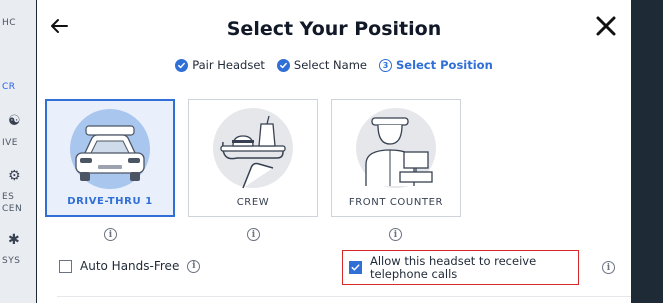 This screenshot has height=303, width=663. Describe the element at coordinates (396, 148) in the screenshot. I see `cashier-icon` at that location.